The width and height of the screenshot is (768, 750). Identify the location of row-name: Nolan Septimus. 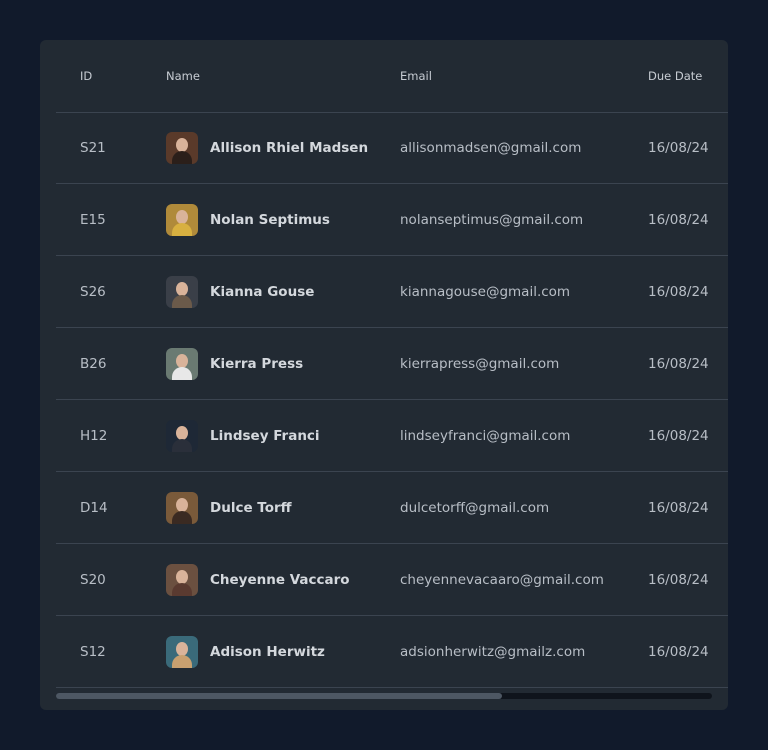
(270, 219).